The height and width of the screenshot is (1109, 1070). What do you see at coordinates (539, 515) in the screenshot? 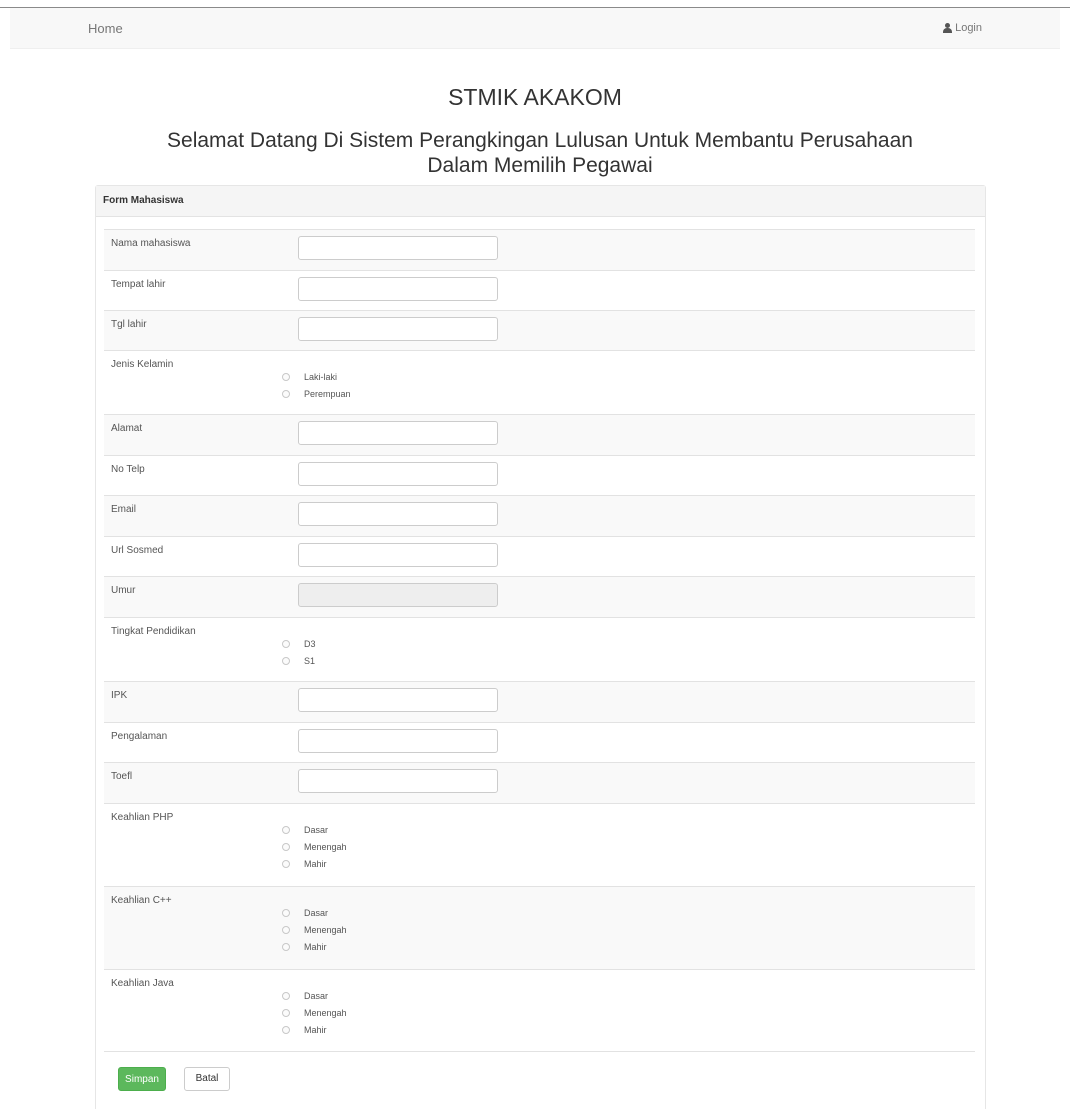
I see `row-email: Email` at bounding box center [539, 515].